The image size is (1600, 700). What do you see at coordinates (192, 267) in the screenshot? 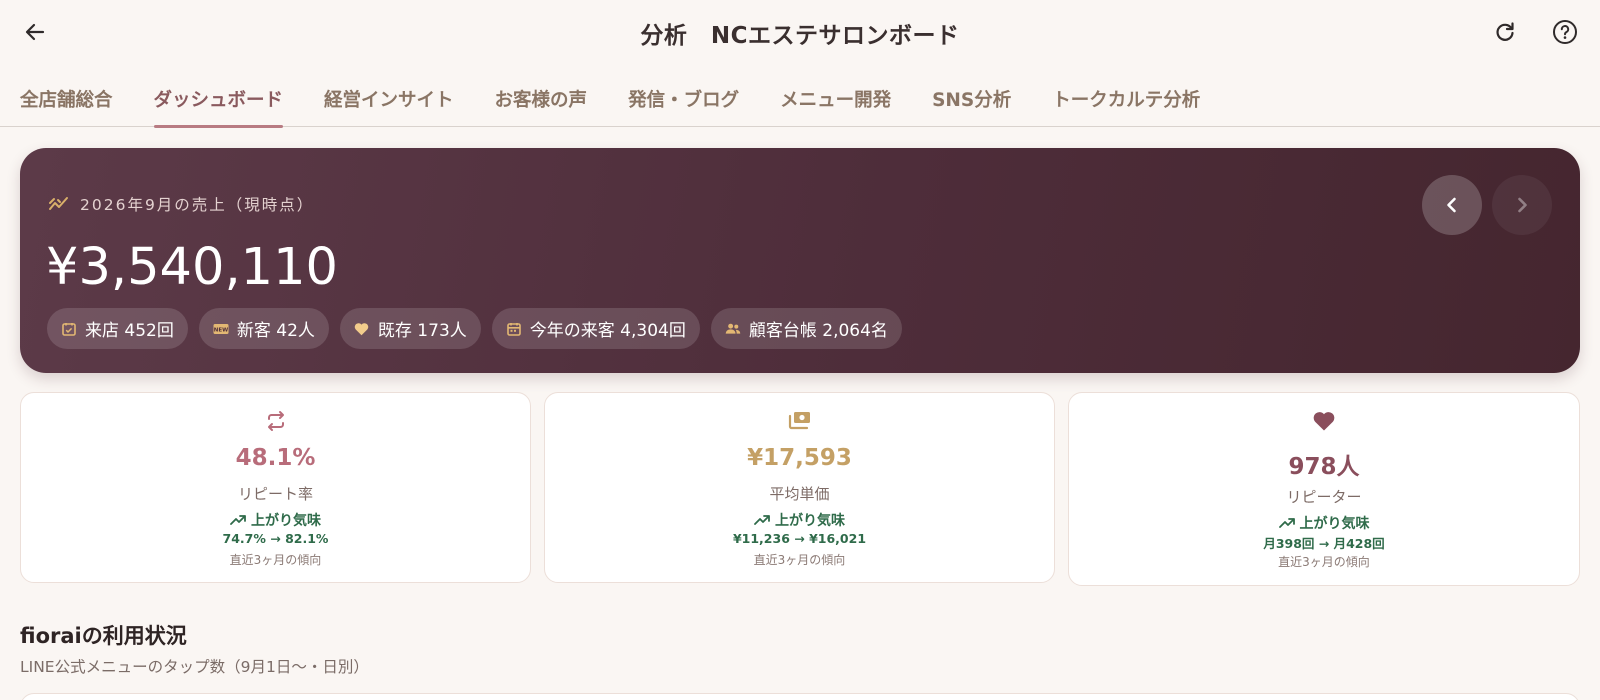
I see `sales-amount: ¥3,540,110` at bounding box center [192, 267].